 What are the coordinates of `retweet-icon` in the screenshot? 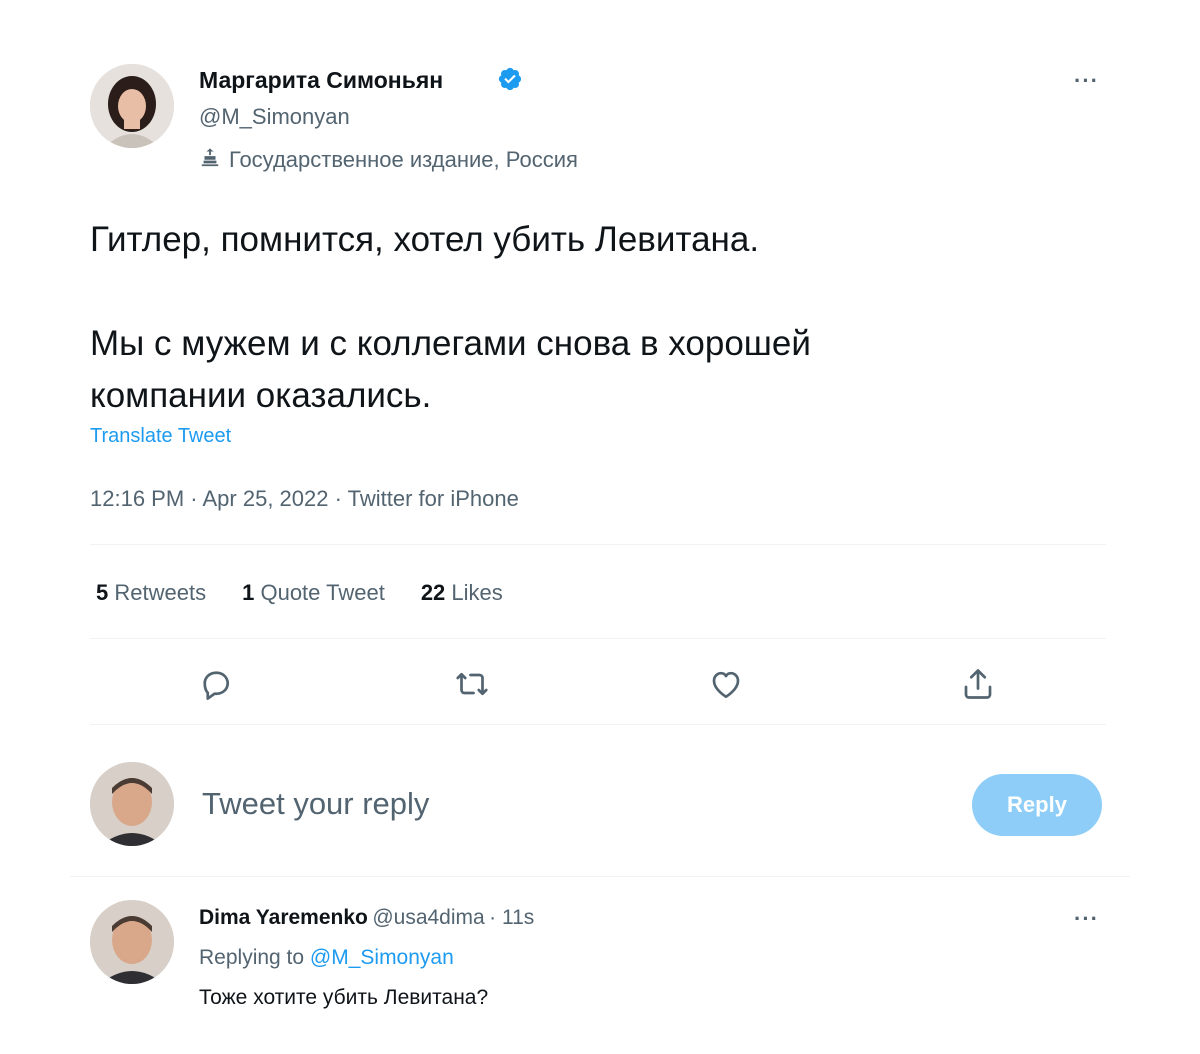 It's located at (472, 684).